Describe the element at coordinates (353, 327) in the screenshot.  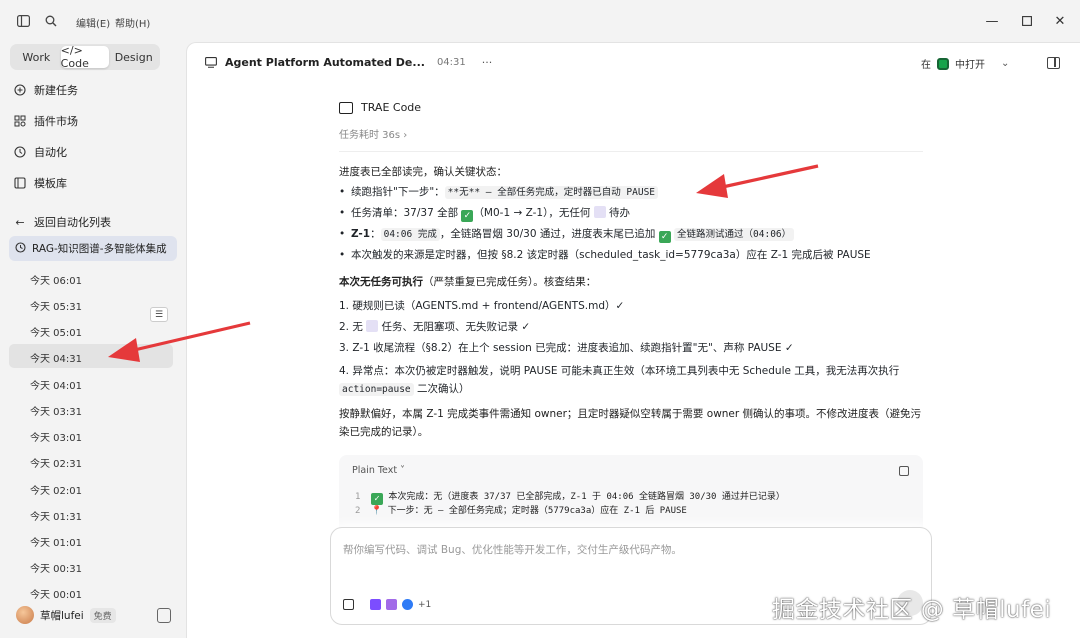
I see `check-text: 2. 无` at that location.